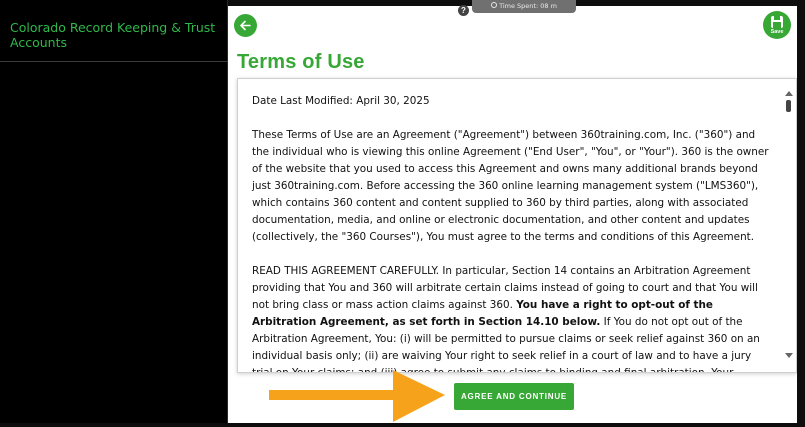  I want to click on time-spent-indicator: Time Spent: 08 m, so click(524, 6).